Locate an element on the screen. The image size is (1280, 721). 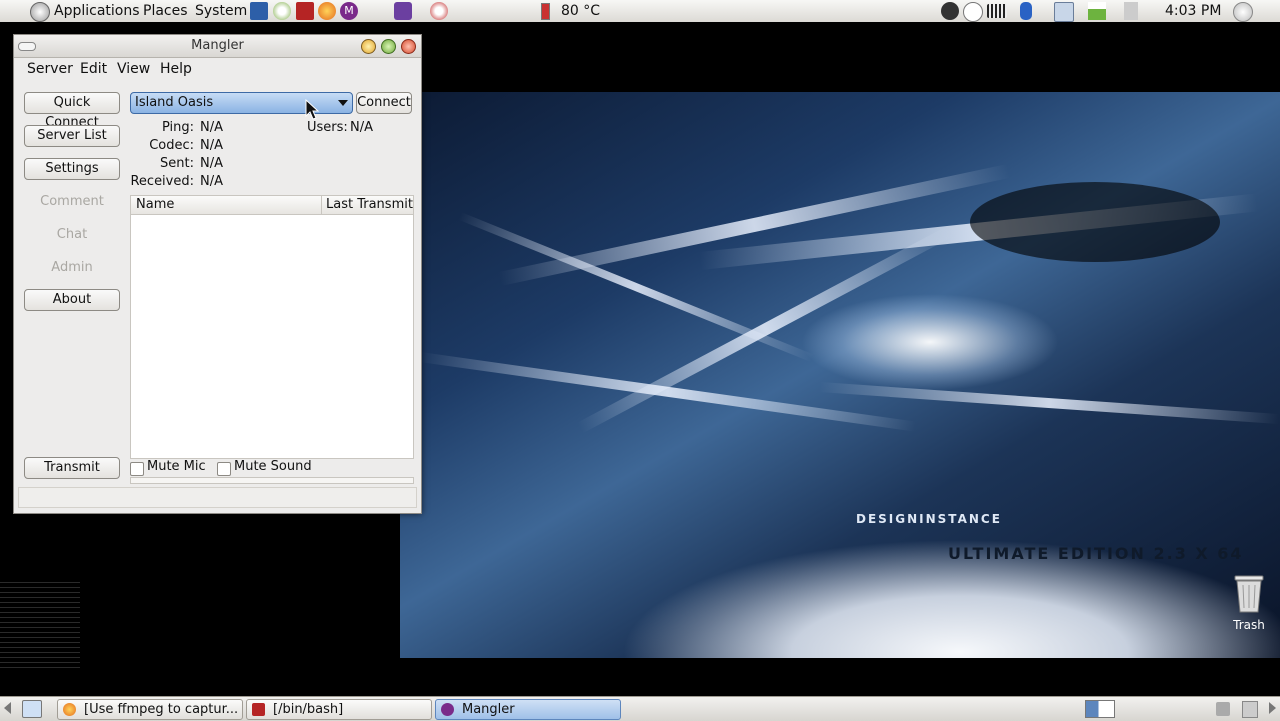
ping-value: N/A is located at coordinates (211, 127).